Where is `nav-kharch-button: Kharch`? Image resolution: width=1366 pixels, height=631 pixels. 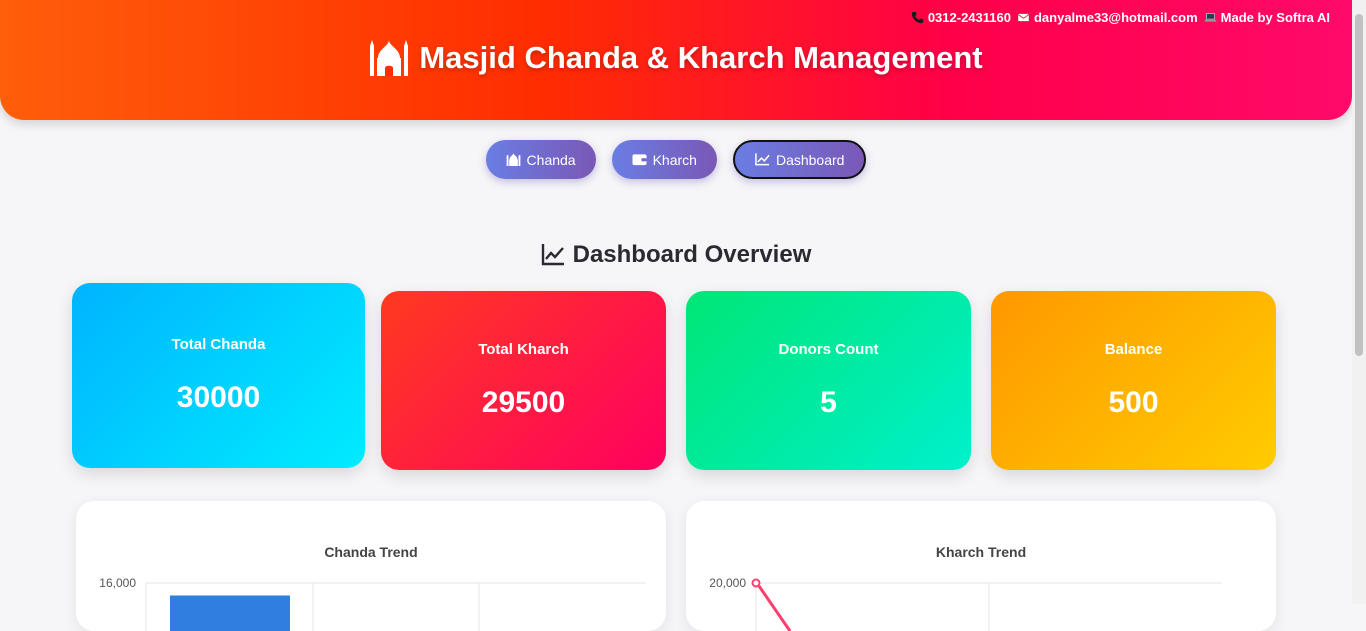
nav-kharch-button: Kharch is located at coordinates (664, 159).